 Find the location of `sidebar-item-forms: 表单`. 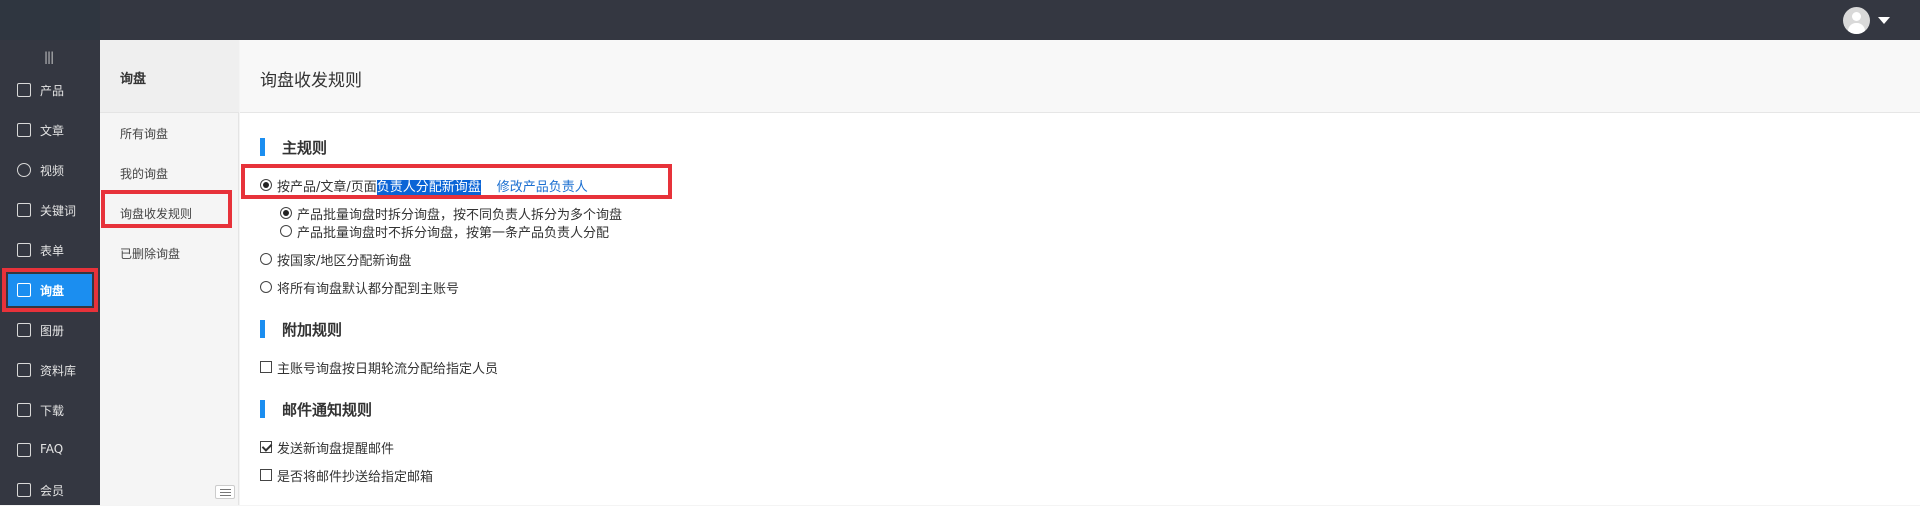

sidebar-item-forms: 表单 is located at coordinates (50, 250).